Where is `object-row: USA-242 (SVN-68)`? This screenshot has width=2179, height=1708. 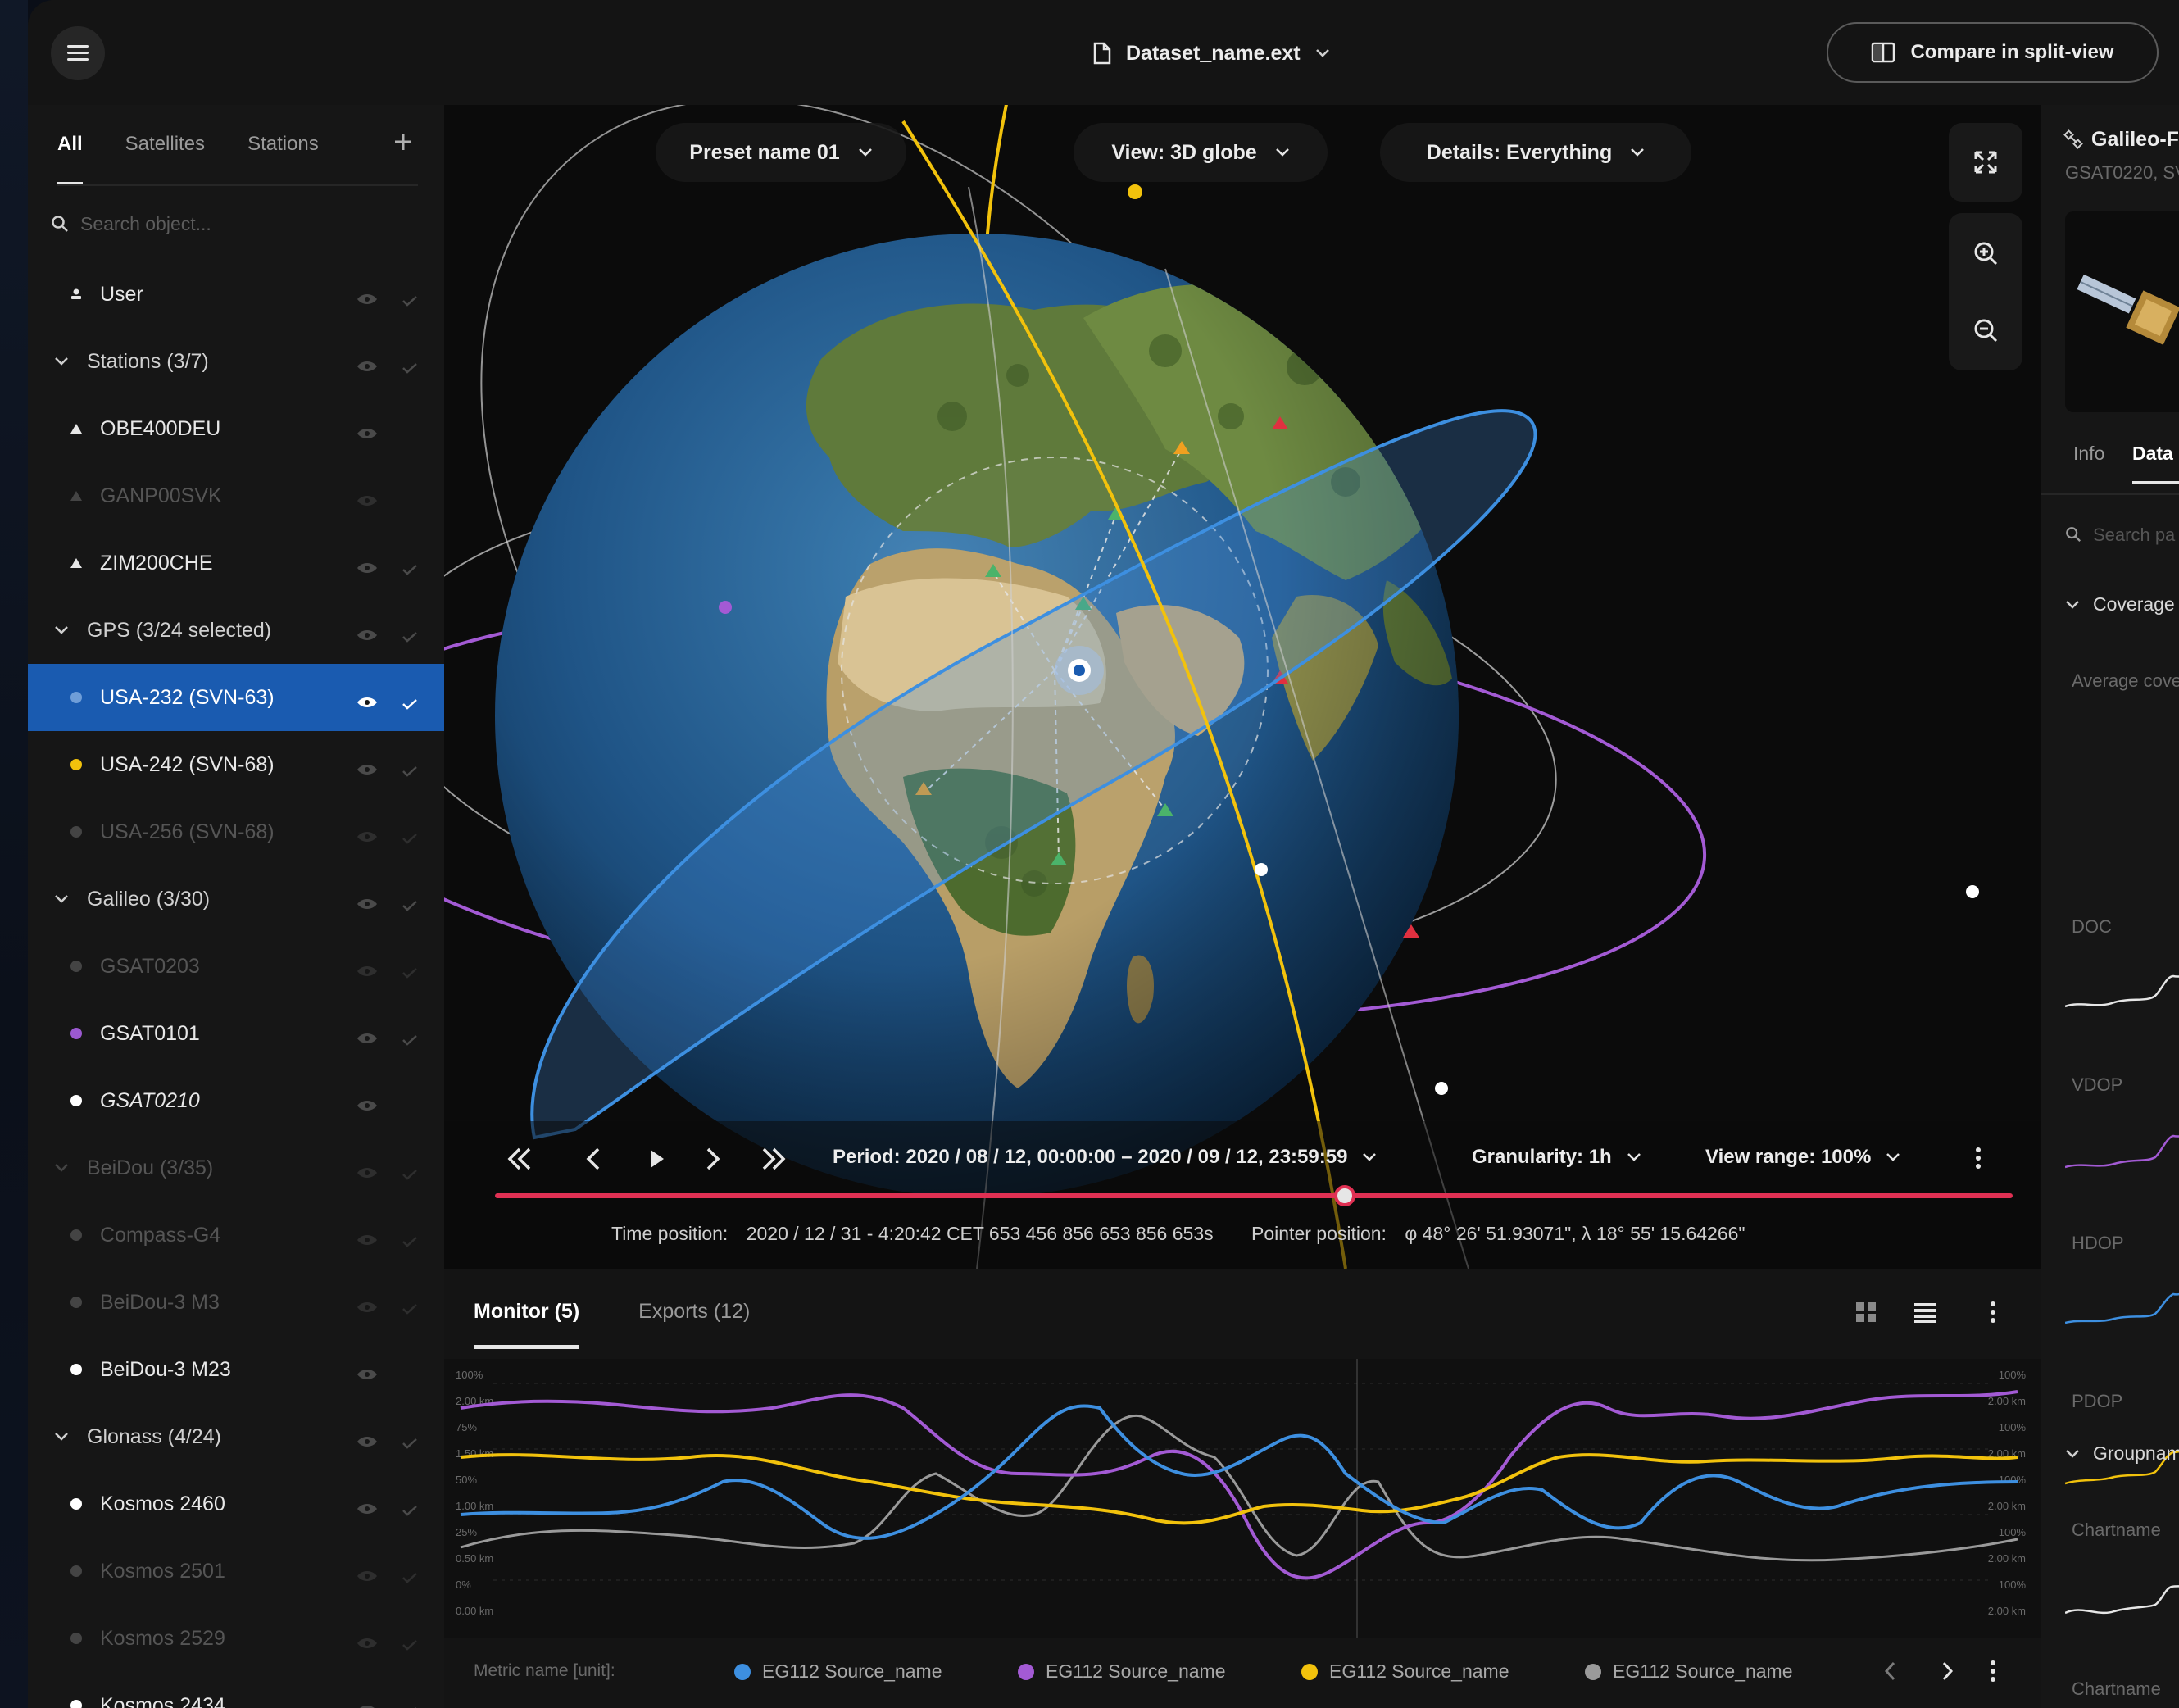 object-row: USA-242 (SVN-68) is located at coordinates (236, 764).